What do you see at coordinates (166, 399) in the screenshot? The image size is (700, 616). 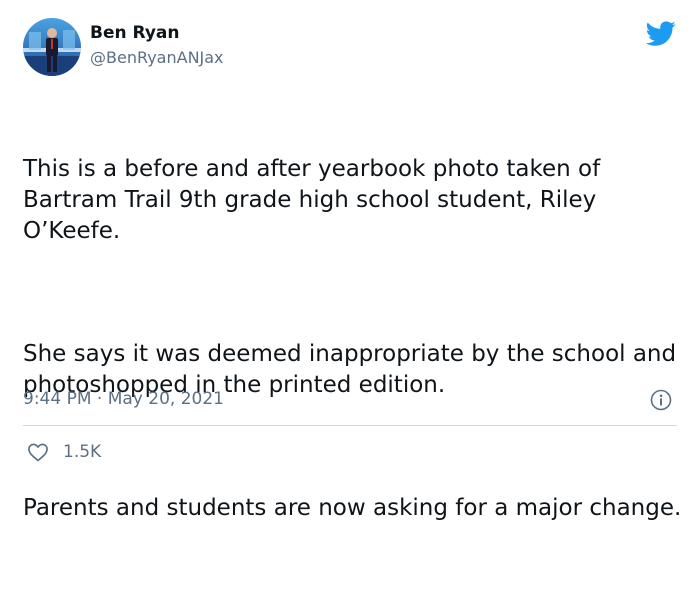 I see `tweet-date: May 20, 2021` at bounding box center [166, 399].